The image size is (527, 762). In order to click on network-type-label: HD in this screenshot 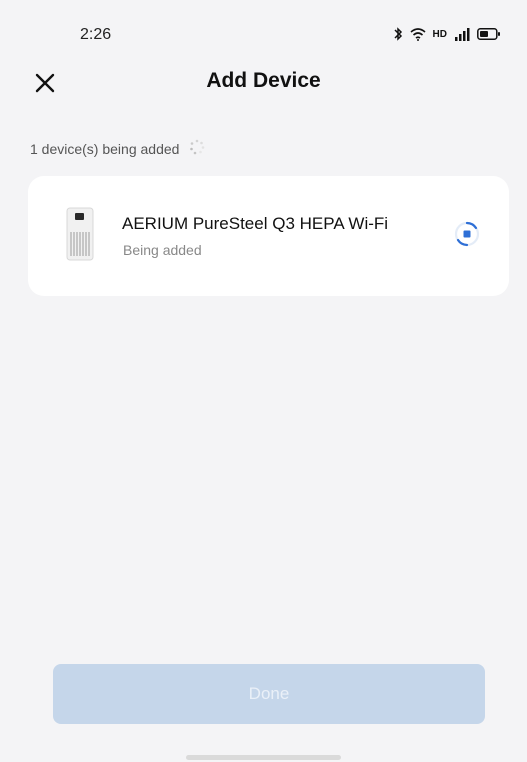, I will do `click(439, 34)`.